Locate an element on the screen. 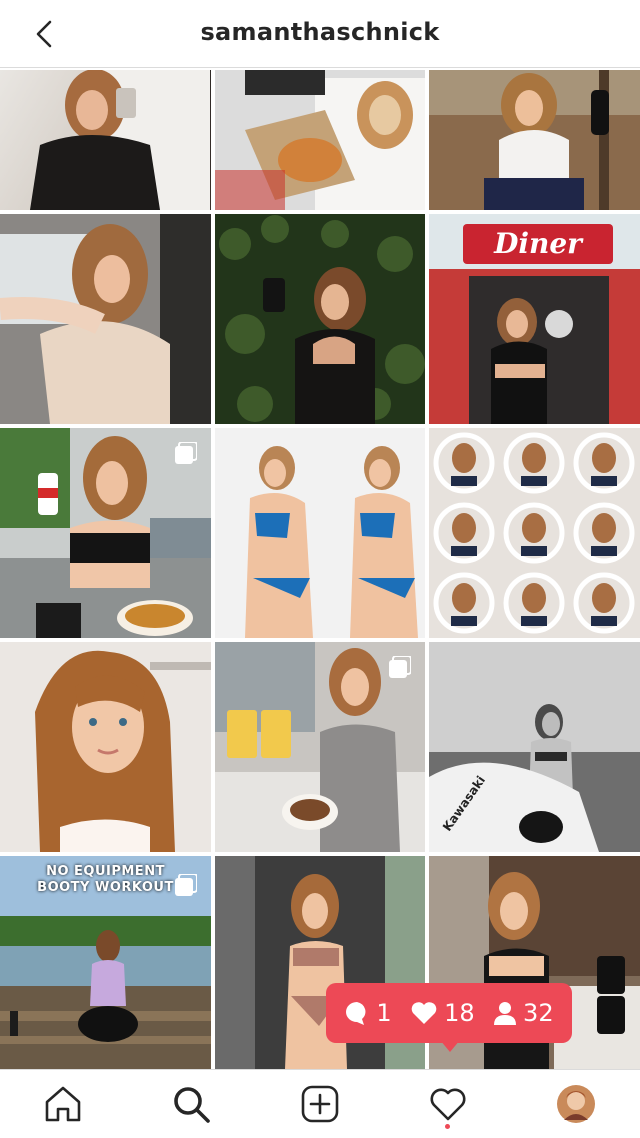 Image resolution: width=640 pixels, height=1138 pixels. follow-count-group: 32 is located at coordinates (523, 1013).